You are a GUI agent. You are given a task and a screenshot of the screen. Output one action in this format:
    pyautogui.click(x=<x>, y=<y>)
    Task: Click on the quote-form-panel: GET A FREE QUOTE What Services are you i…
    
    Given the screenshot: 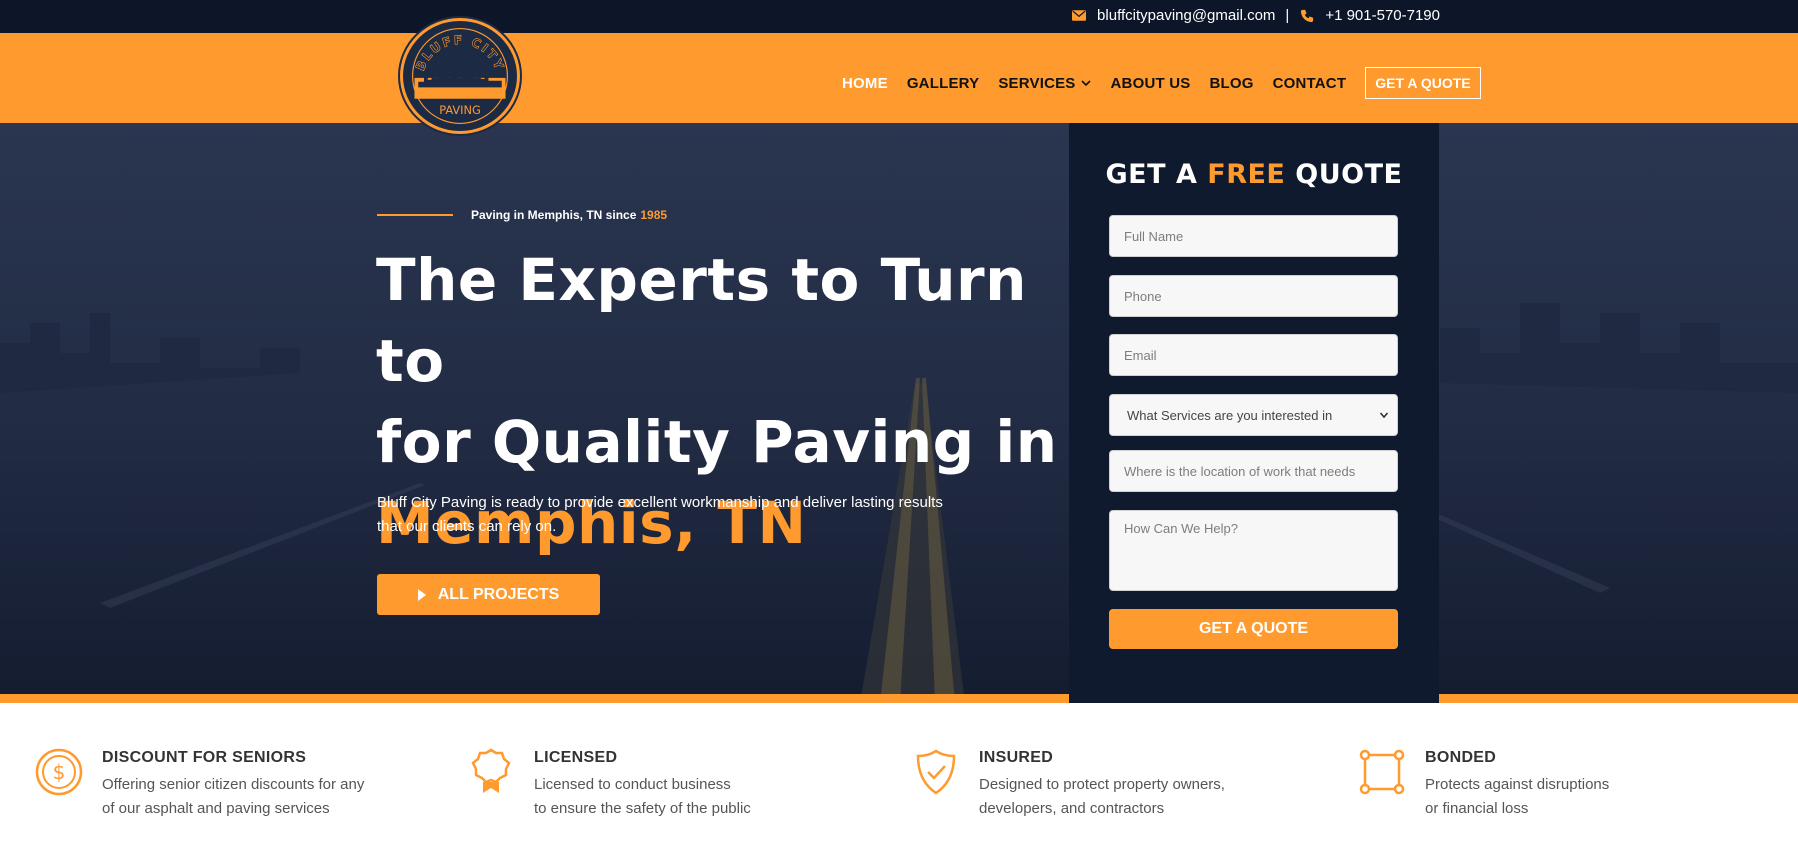 What is the action you would take?
    pyautogui.click(x=1254, y=413)
    